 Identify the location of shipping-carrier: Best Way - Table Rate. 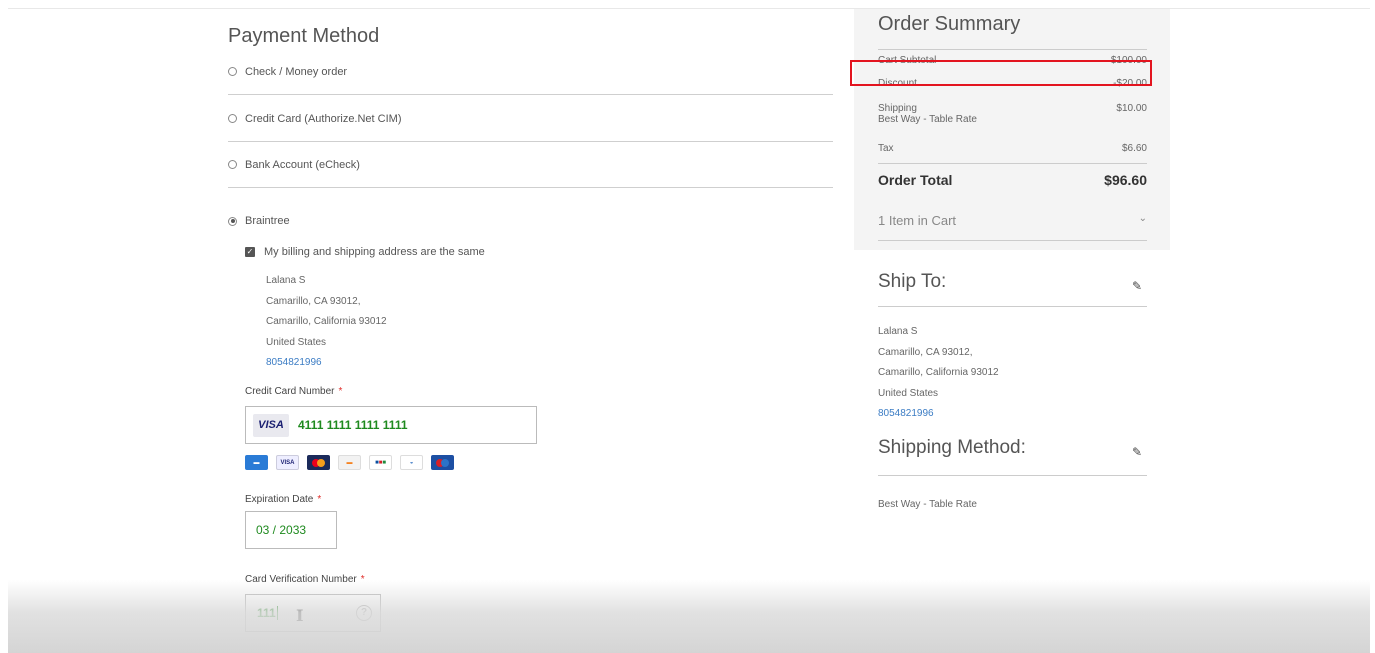
(927, 119).